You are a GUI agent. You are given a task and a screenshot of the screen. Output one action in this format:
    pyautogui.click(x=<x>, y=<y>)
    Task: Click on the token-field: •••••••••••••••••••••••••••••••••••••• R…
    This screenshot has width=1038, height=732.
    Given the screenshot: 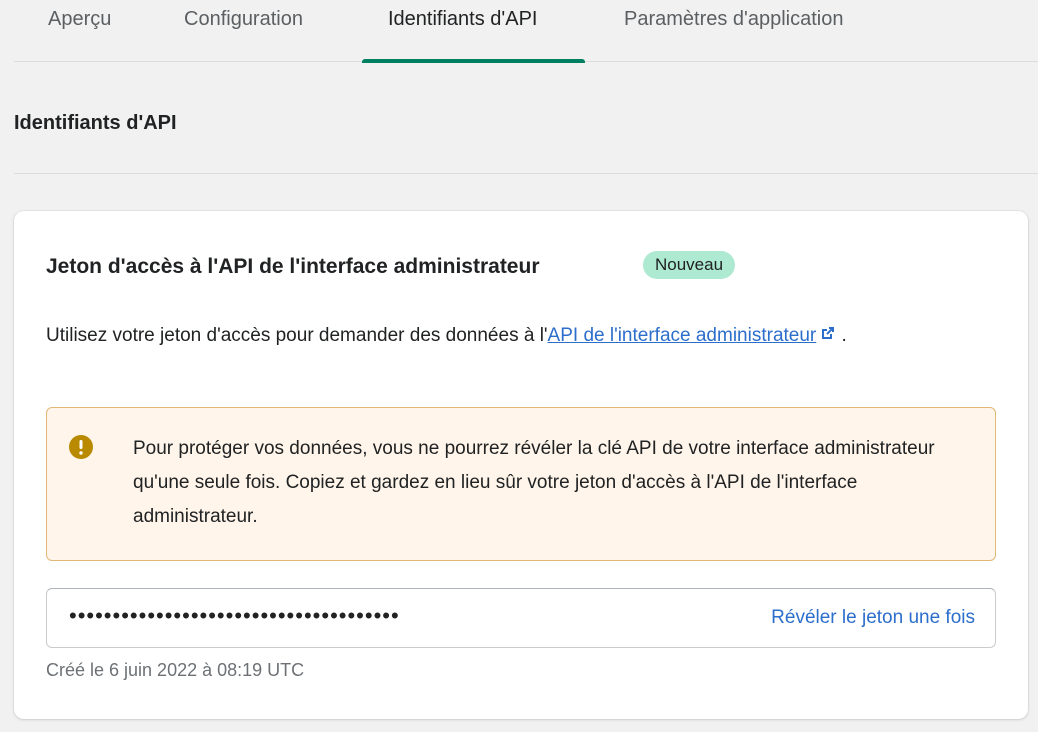 What is the action you would take?
    pyautogui.click(x=521, y=618)
    